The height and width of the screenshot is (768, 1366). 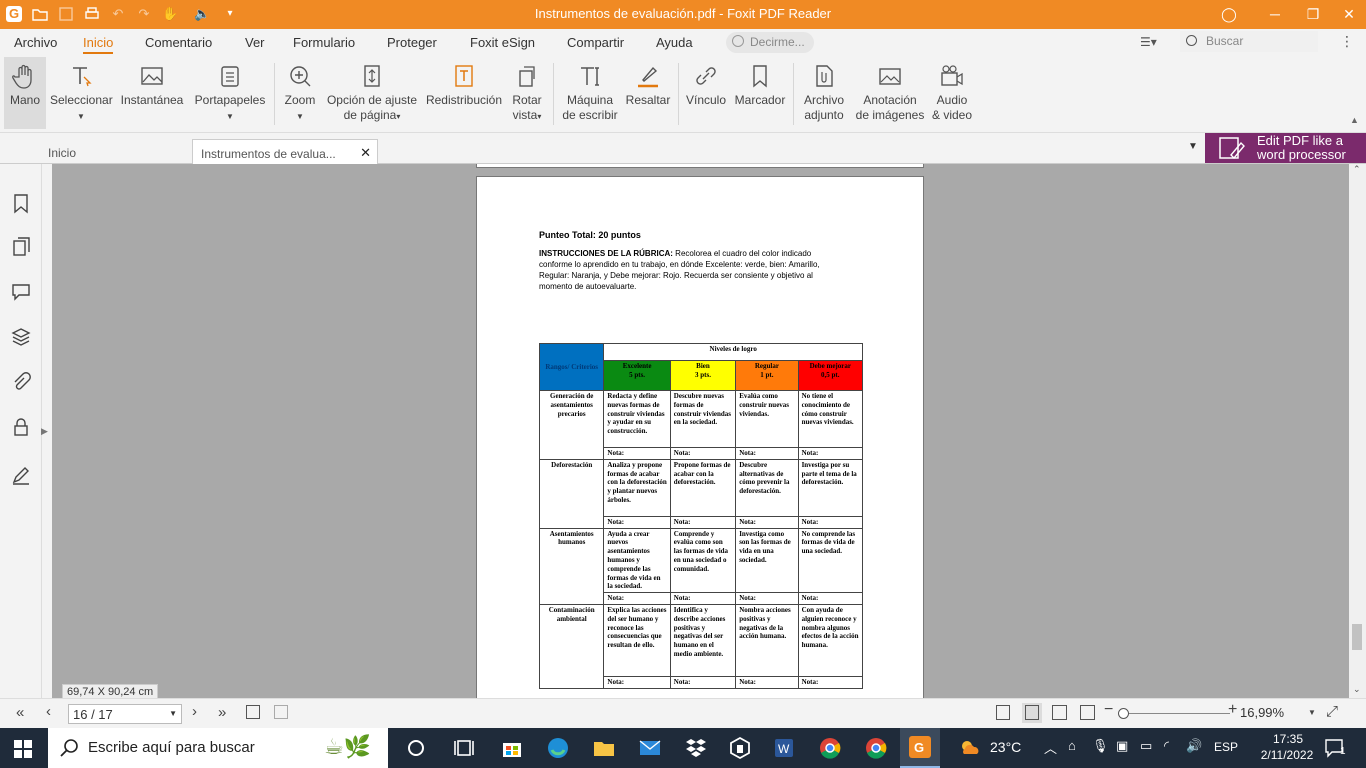 What do you see at coordinates (115, 151) in the screenshot?
I see `tab-inicio: Inicio` at bounding box center [115, 151].